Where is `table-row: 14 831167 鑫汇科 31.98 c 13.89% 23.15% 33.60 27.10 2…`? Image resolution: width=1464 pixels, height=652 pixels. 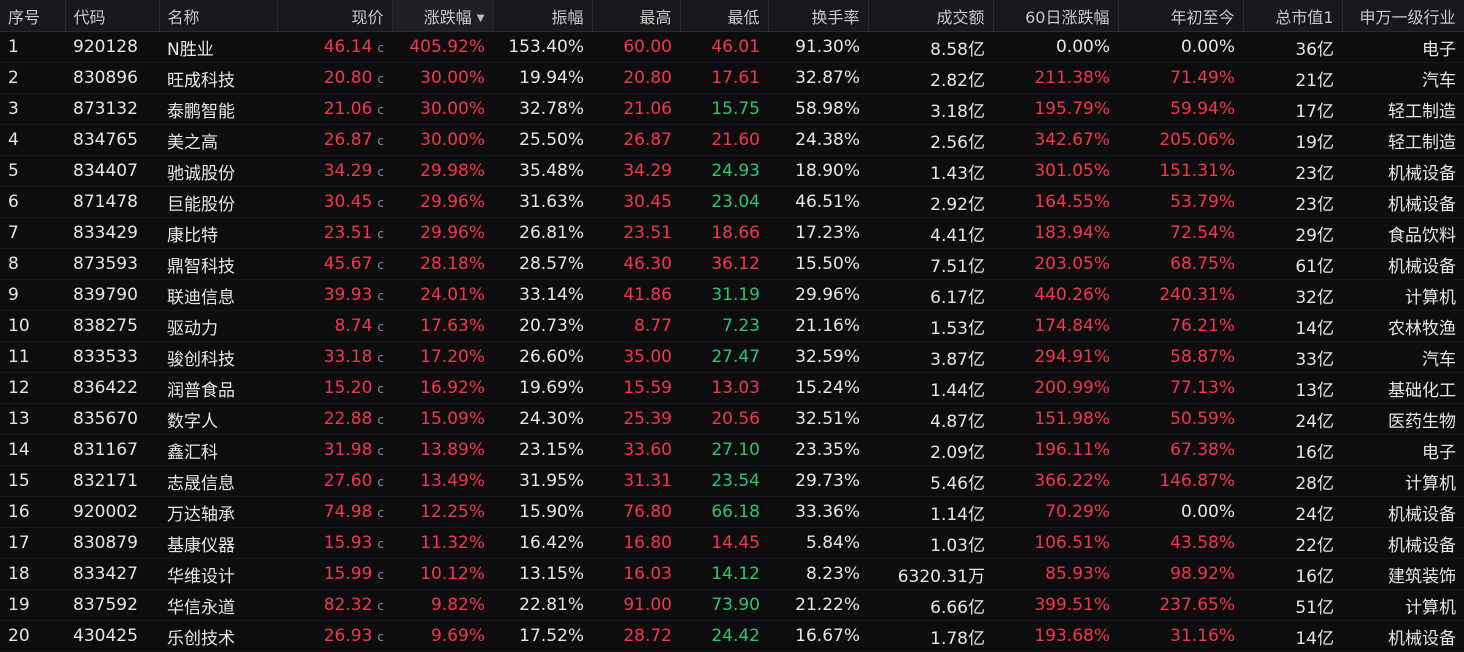
table-row: 14 831167 鑫汇科 31.98 c 13.89% 23.15% 33.60 27.10 2… is located at coordinates (732, 450).